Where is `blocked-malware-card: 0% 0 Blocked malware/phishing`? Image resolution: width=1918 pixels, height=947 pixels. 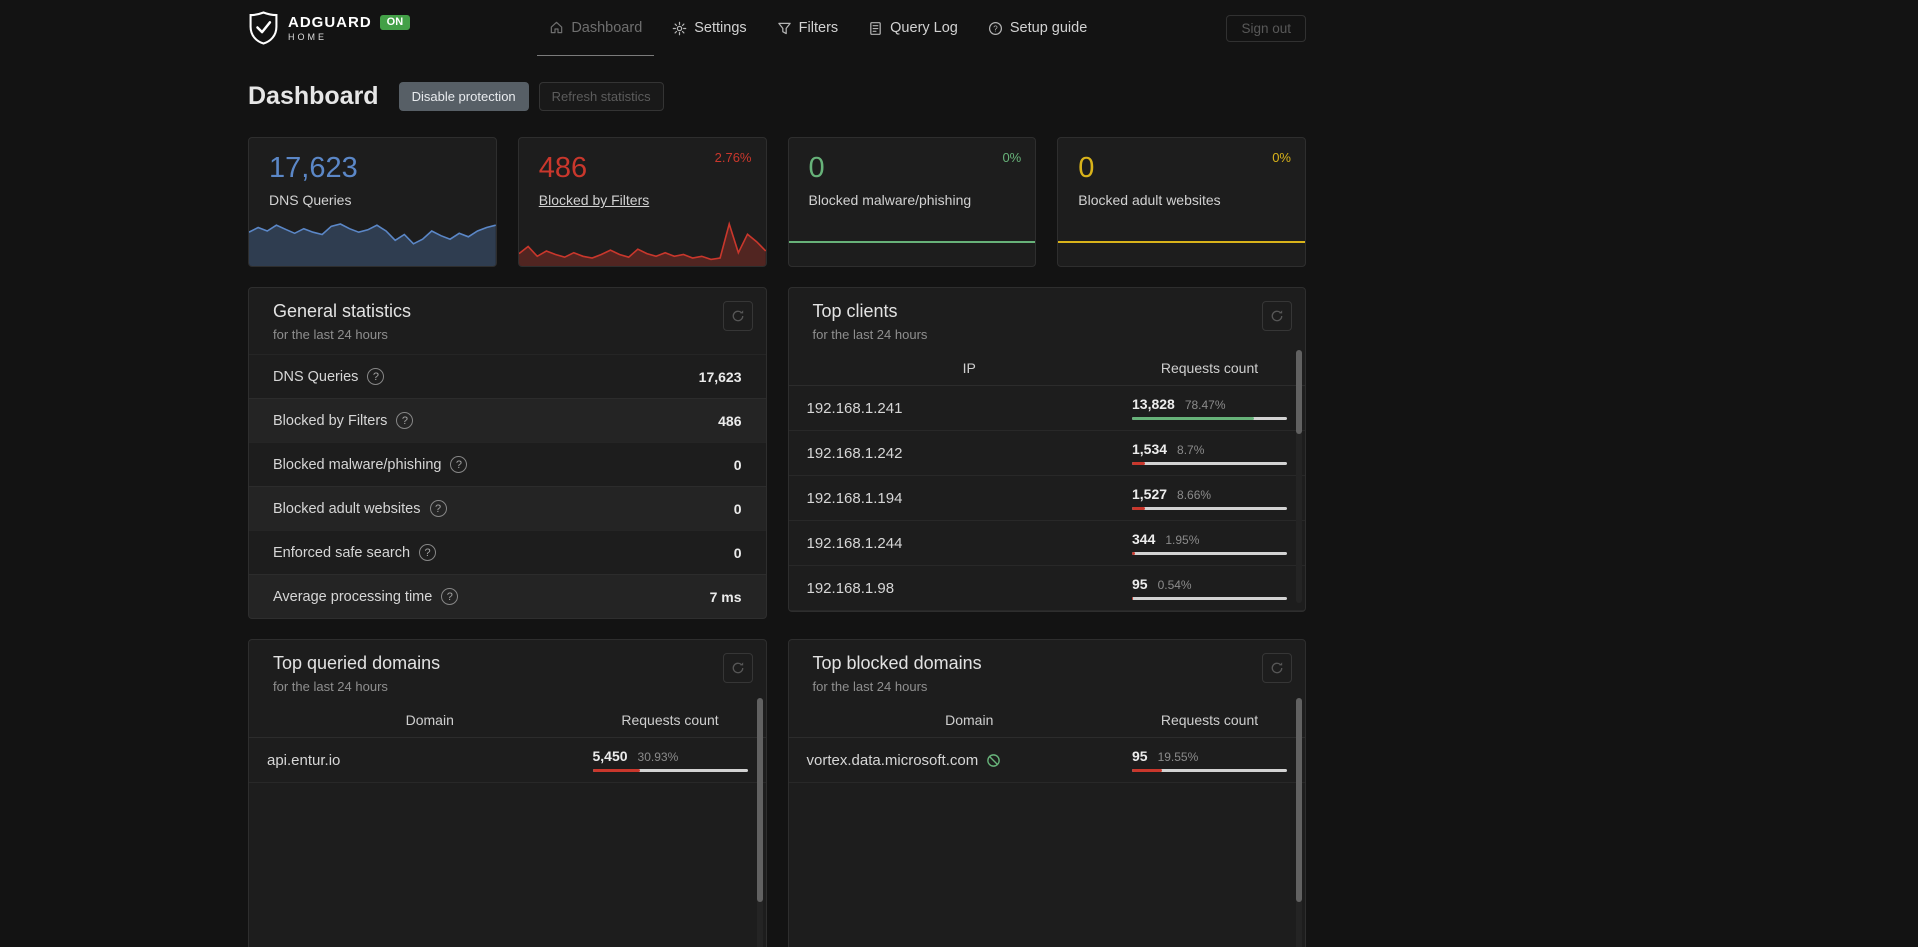 blocked-malware-card: 0% 0 Blocked malware/phishing is located at coordinates (912, 202).